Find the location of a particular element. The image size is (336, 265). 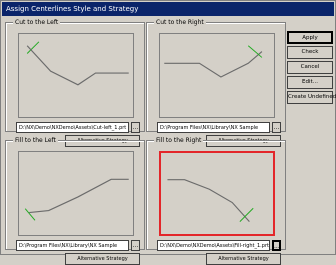

ok-button: Apply is located at coordinates (310, 37).